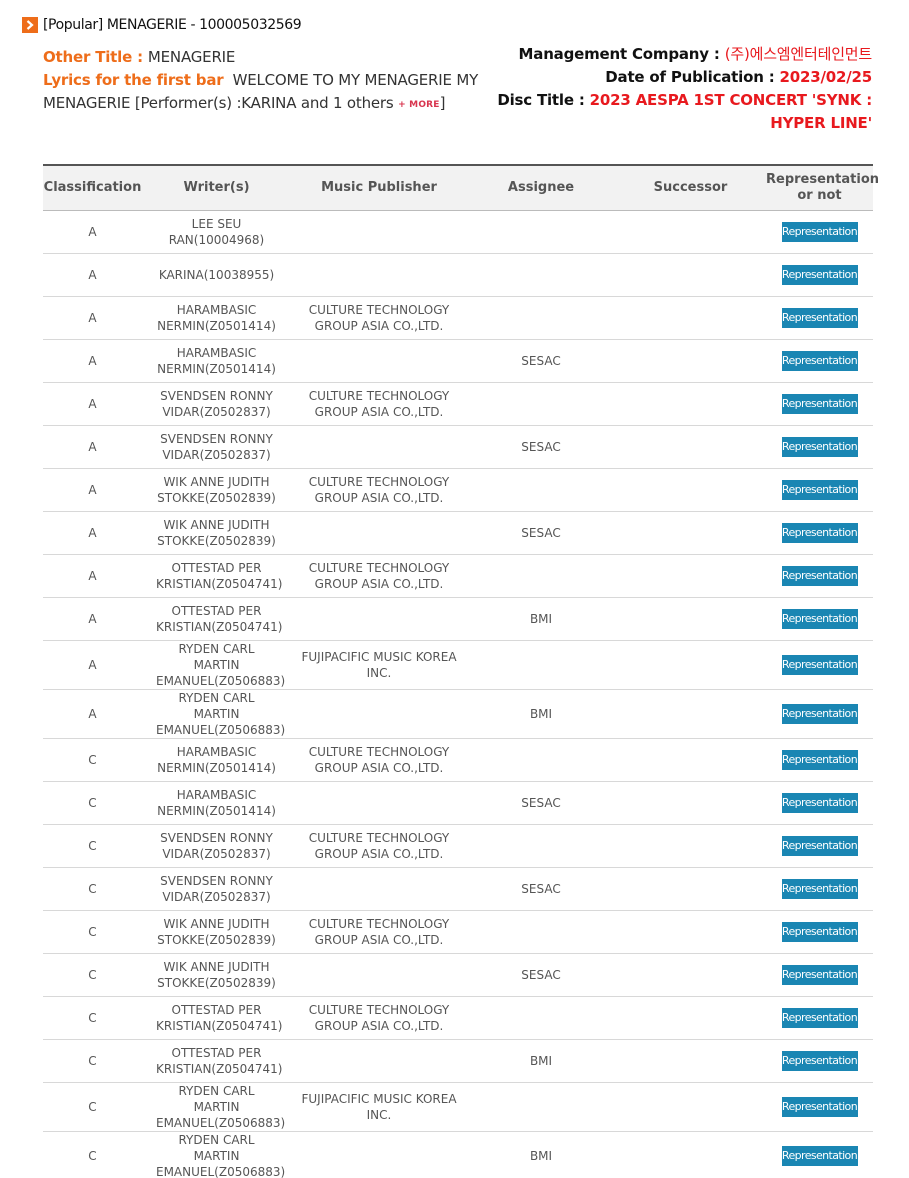 The image size is (909, 1178). I want to click on management-value: (주)에스엠엔터테인먼트, so click(798, 54).